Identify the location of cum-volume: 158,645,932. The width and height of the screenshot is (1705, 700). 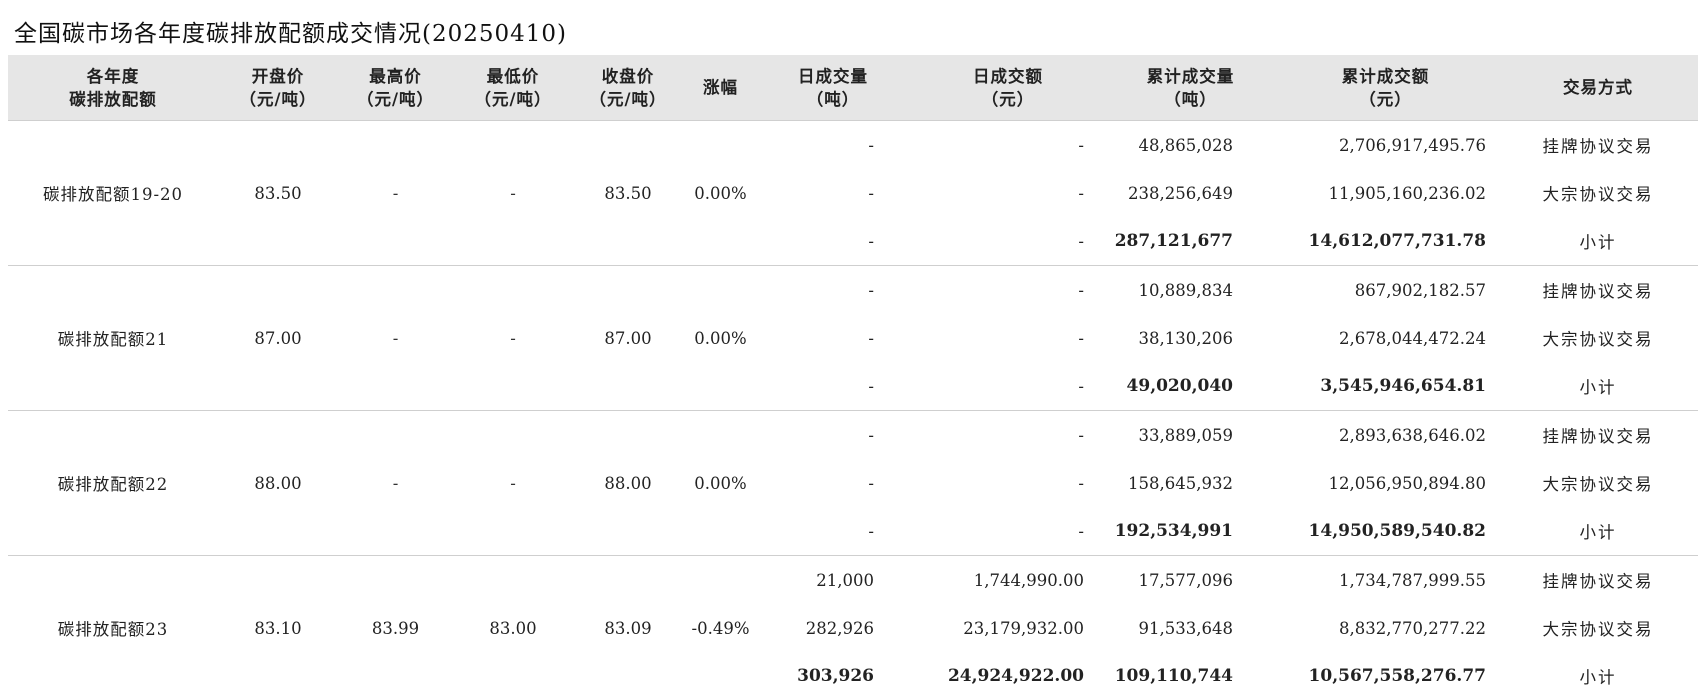
(1190, 483).